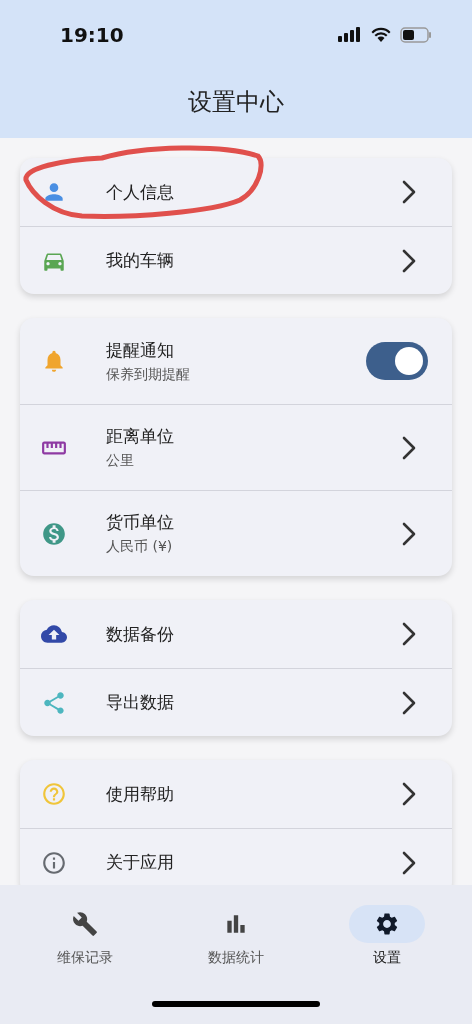  Describe the element at coordinates (85, 958) in the screenshot. I see `nav-tab-label: 维保记录` at that location.